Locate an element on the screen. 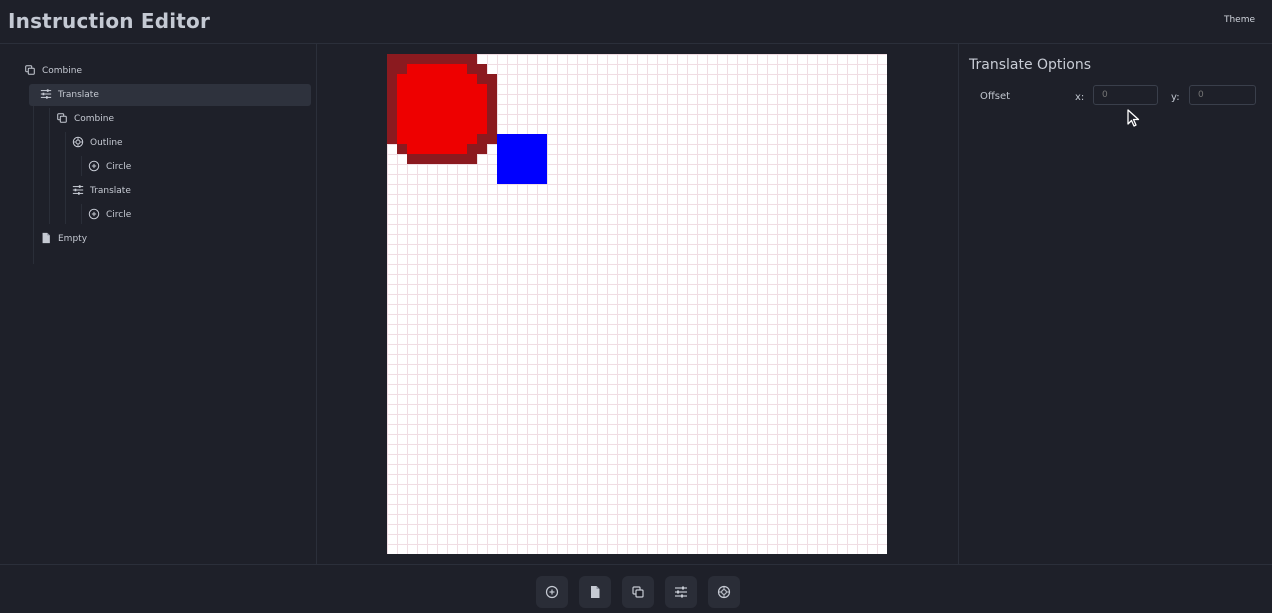  add-circle-button is located at coordinates (552, 592).